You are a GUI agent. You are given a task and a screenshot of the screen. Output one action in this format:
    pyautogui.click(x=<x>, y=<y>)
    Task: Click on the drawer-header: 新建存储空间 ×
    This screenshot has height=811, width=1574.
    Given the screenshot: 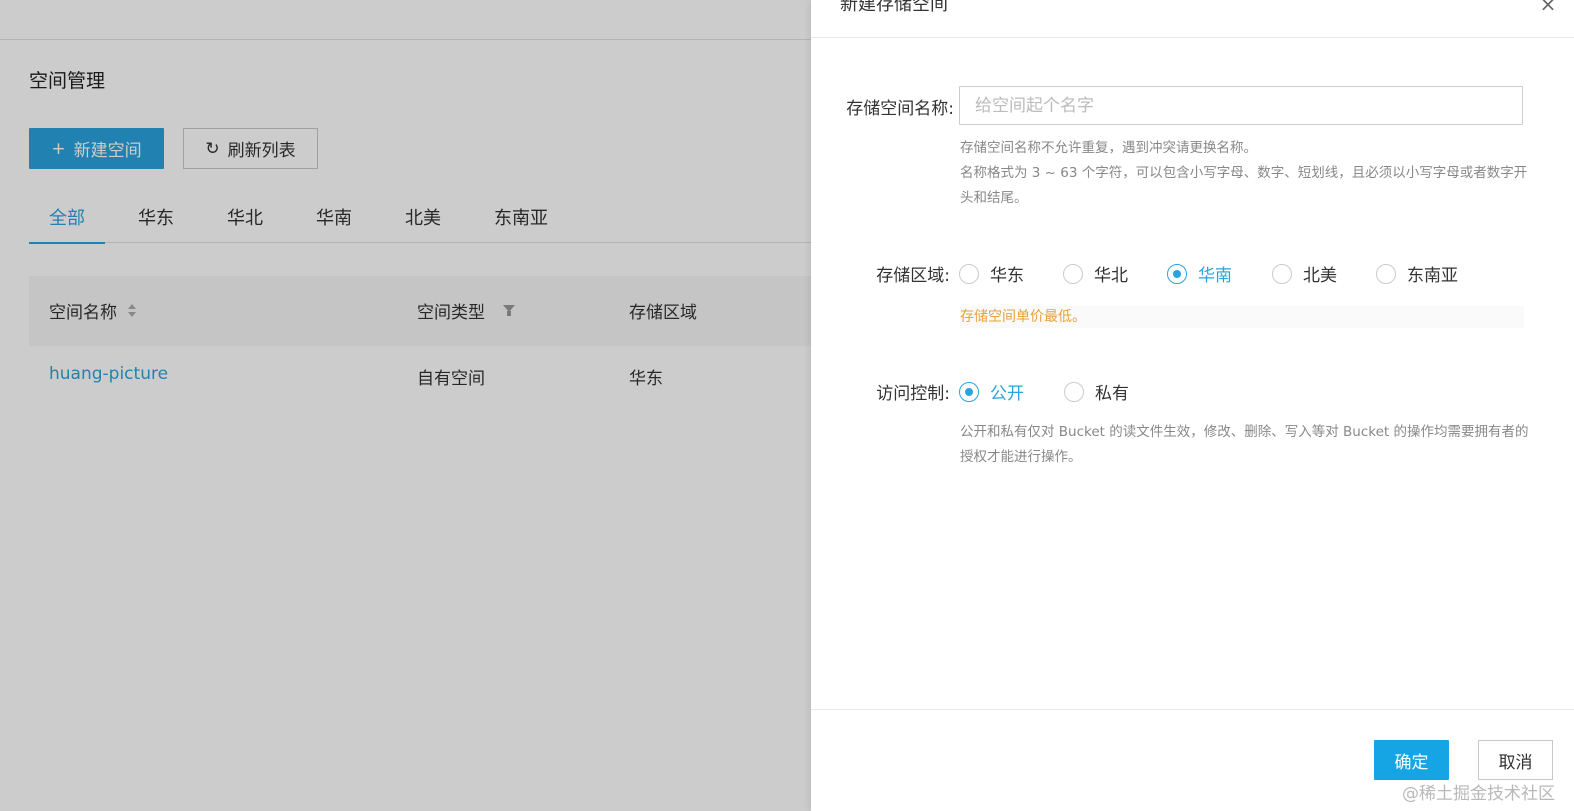 What is the action you would take?
    pyautogui.click(x=1192, y=19)
    